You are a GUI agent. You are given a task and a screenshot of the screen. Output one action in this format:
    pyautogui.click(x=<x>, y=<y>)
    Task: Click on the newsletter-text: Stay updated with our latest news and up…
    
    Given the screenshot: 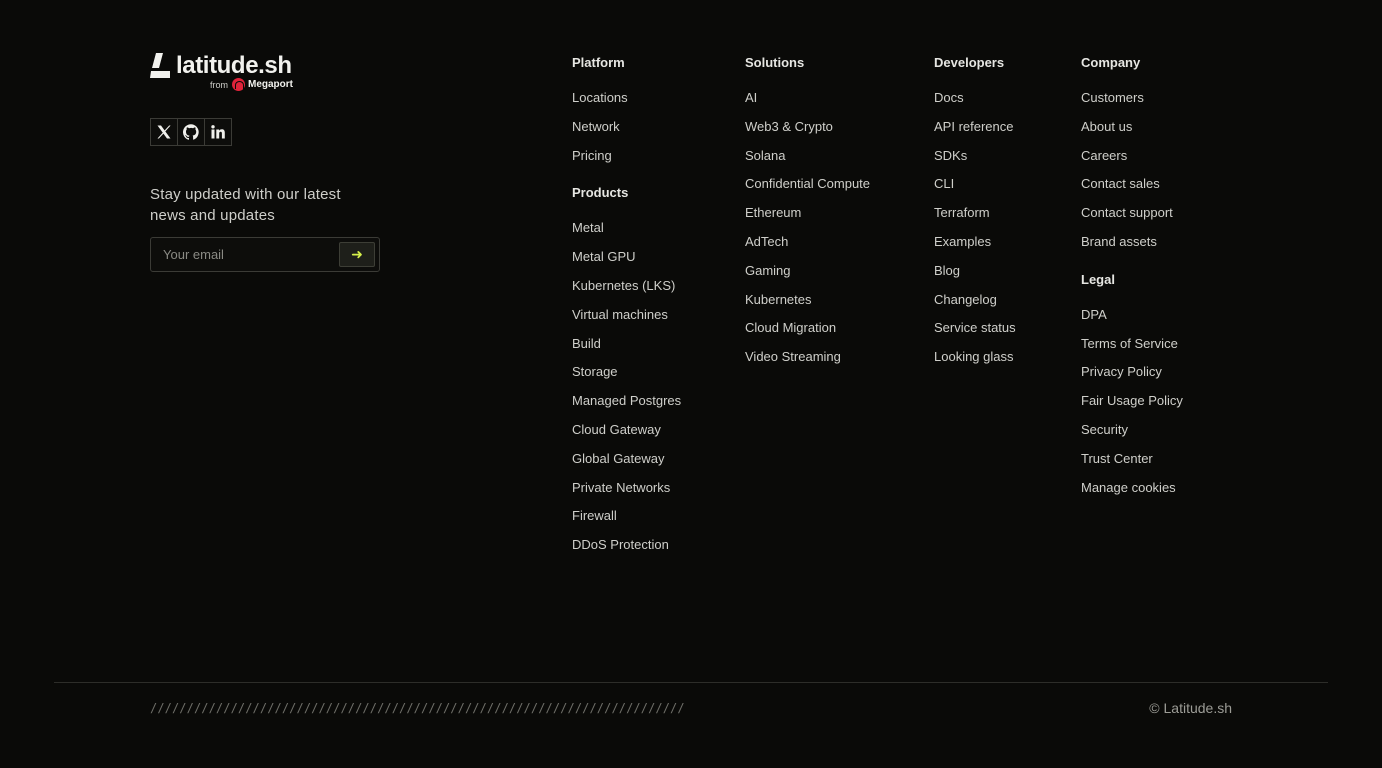 What is the action you would take?
    pyautogui.click(x=245, y=205)
    